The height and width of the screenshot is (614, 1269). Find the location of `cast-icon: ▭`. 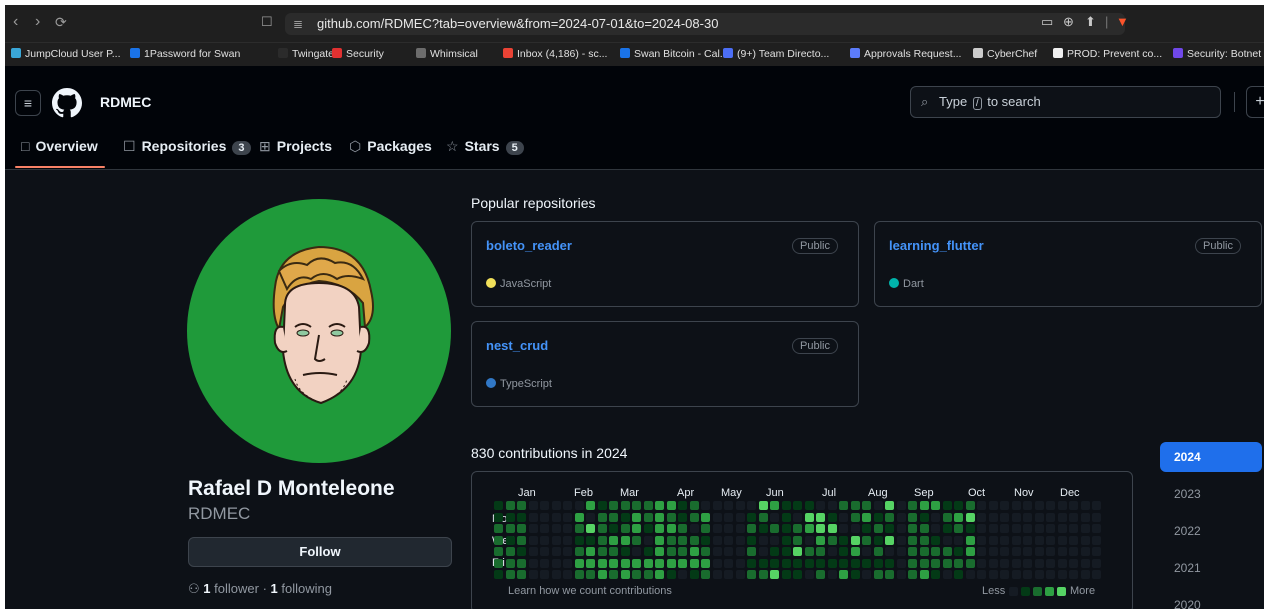

cast-icon: ▭ is located at coordinates (1047, 22).